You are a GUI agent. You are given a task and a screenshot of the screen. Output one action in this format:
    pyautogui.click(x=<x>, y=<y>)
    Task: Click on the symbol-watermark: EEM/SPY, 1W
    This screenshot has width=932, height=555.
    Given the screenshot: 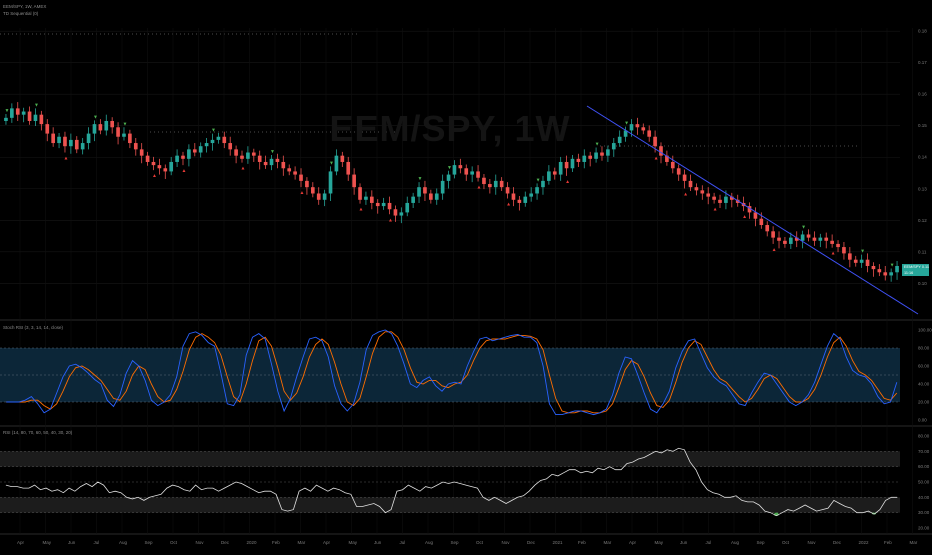 What is the action you would take?
    pyautogui.click(x=450, y=128)
    